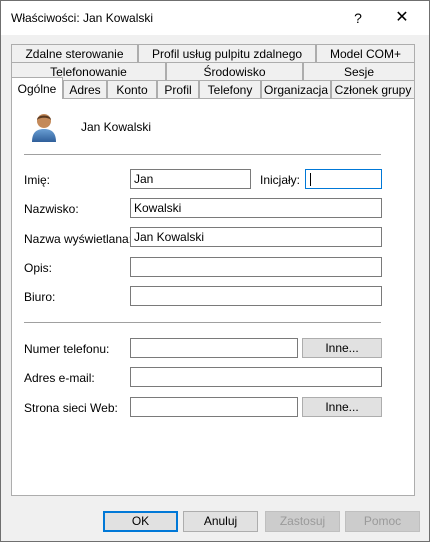 Image resolution: width=430 pixels, height=542 pixels. What do you see at coordinates (358, 18) in the screenshot?
I see `help-icon: ?` at bounding box center [358, 18].